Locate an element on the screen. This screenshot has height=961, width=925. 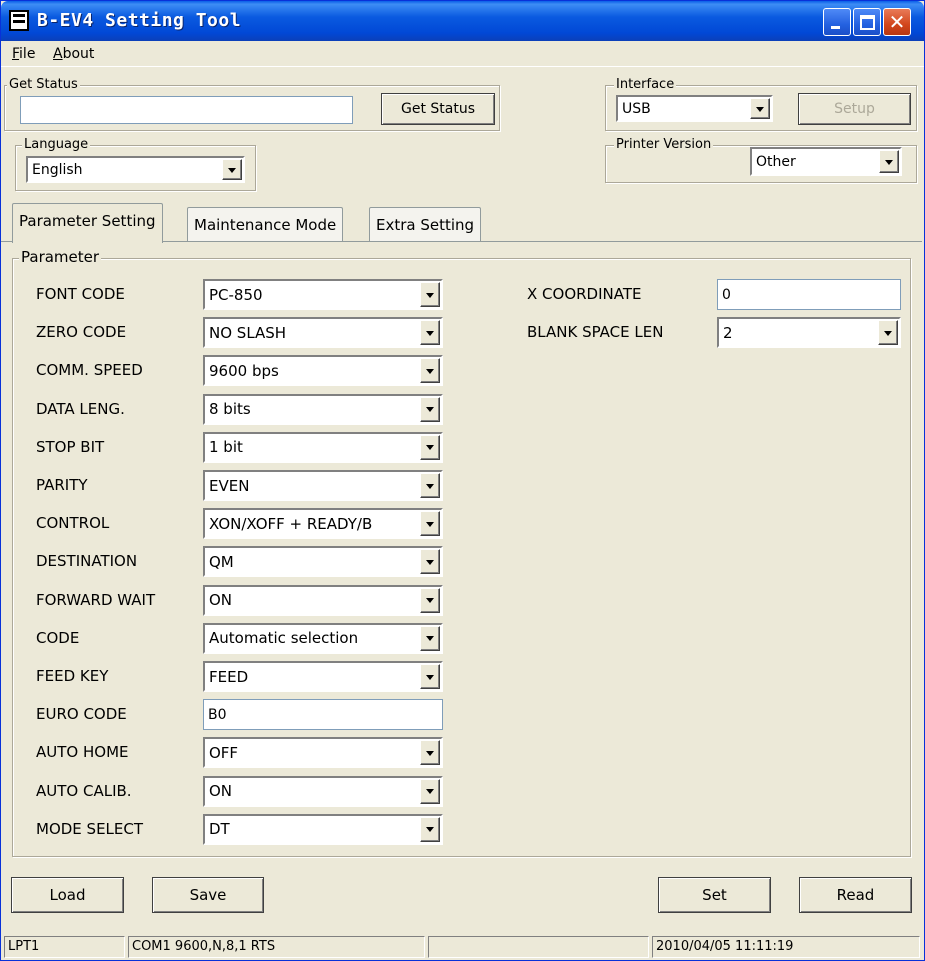
destination-value: QM is located at coordinates (221, 561).